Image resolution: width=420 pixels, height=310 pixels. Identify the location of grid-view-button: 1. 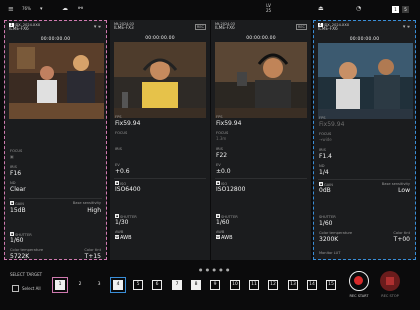
(395, 9).